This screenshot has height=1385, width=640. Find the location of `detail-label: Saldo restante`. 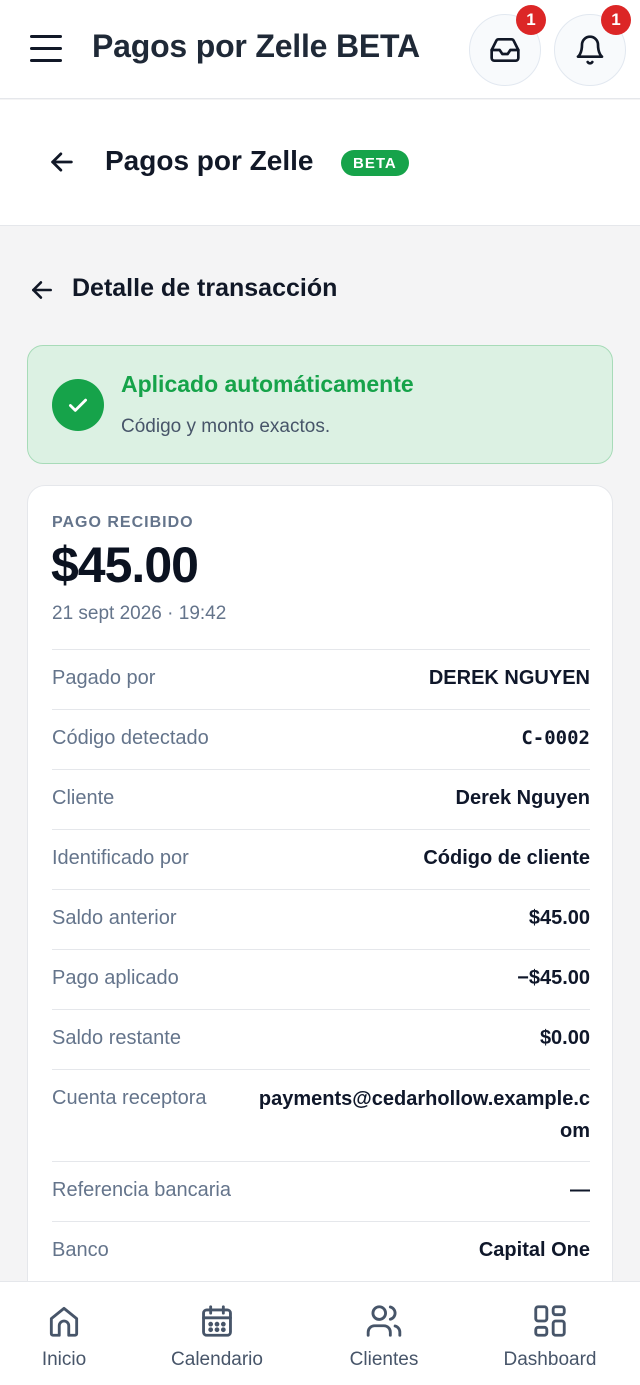

detail-label: Saldo restante is located at coordinates (116, 1038).